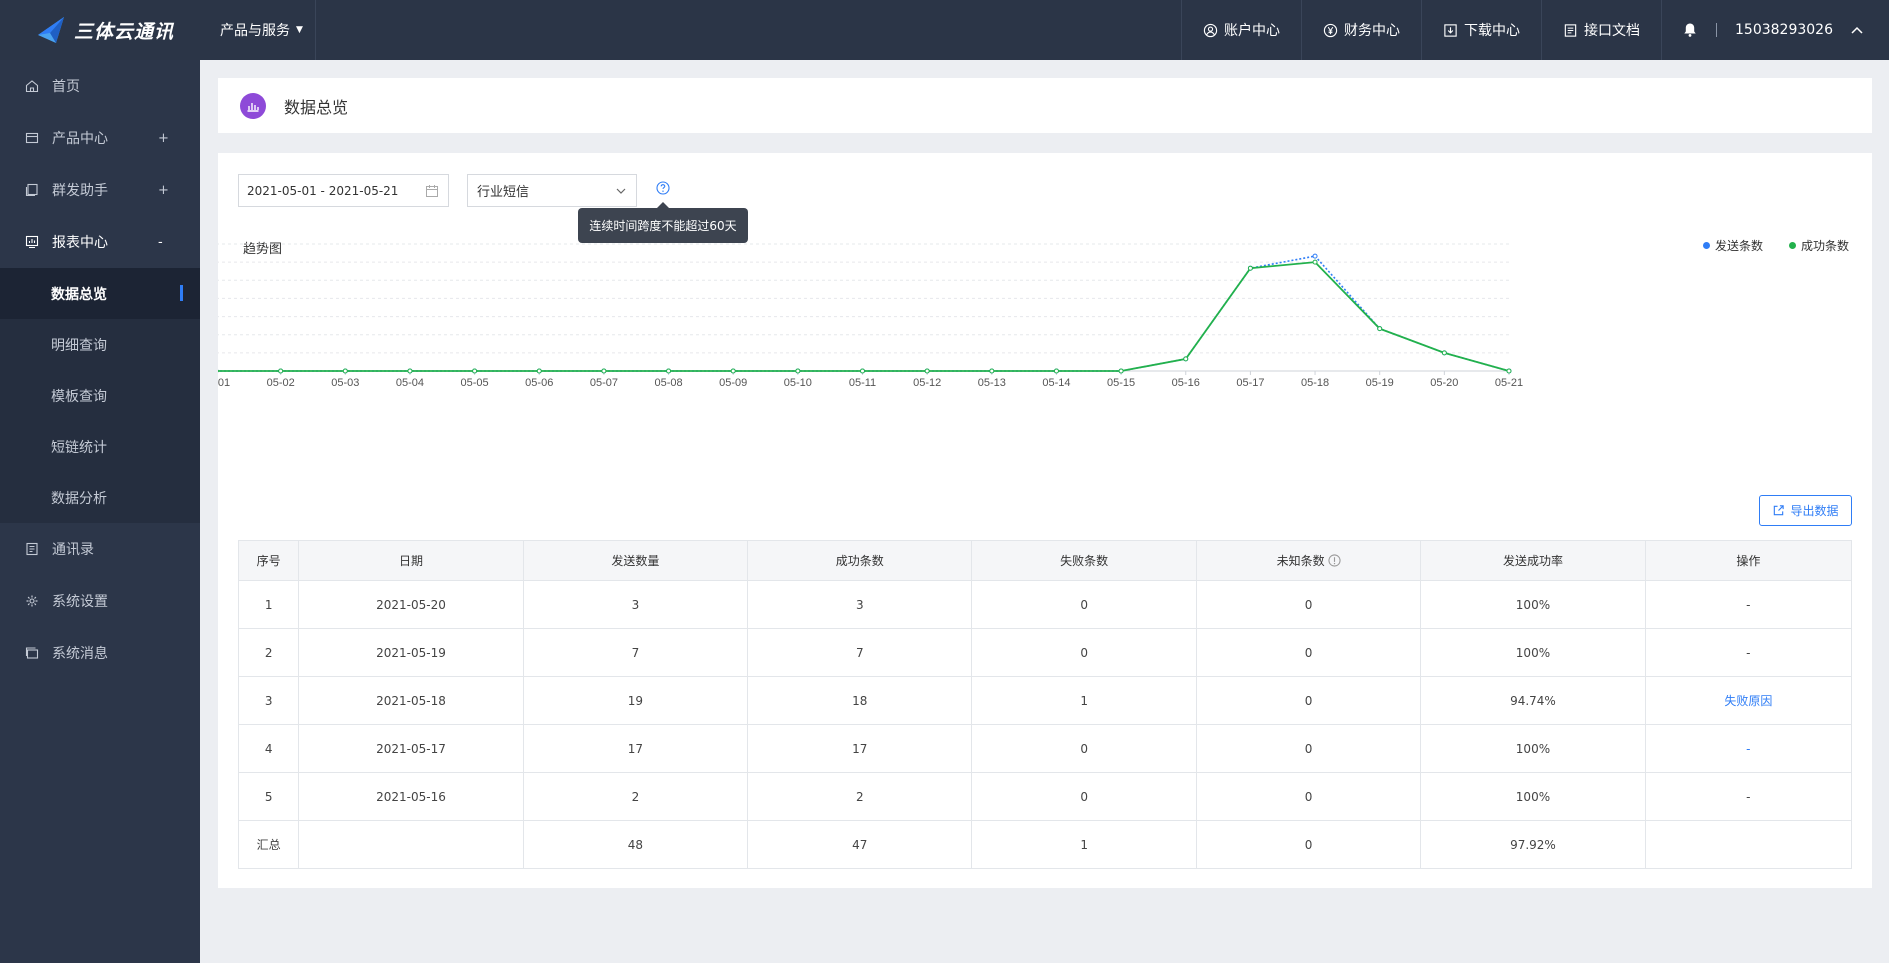  Describe the element at coordinates (860, 844) in the screenshot. I see `cell-success-total: 47` at that location.